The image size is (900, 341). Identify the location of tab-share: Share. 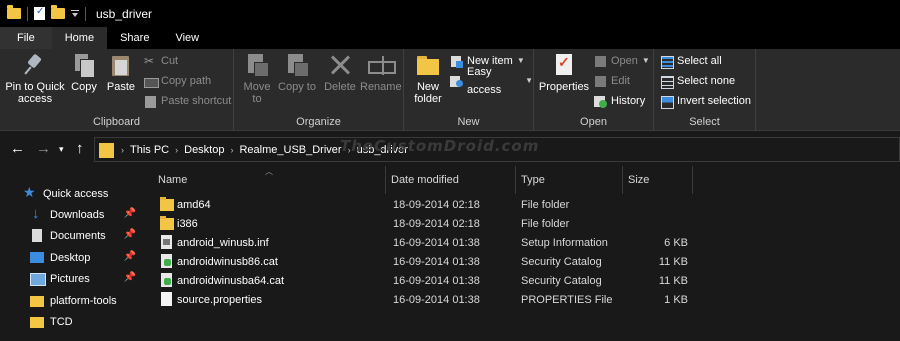
(134, 38).